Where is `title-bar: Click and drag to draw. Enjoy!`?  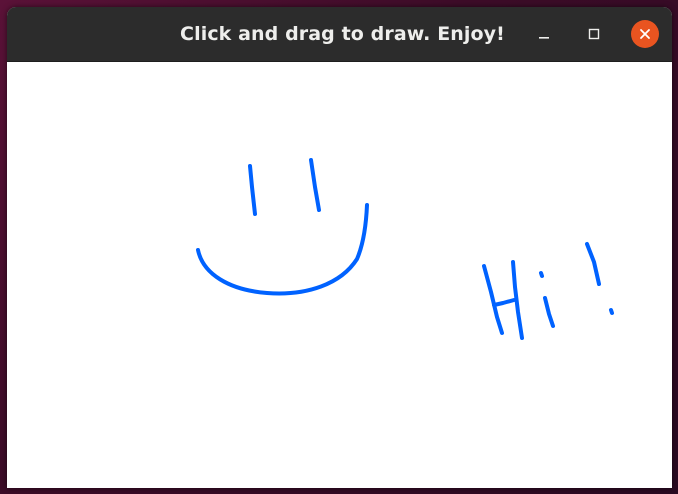
title-bar: Click and drag to draw. Enjoy! is located at coordinates (339, 34).